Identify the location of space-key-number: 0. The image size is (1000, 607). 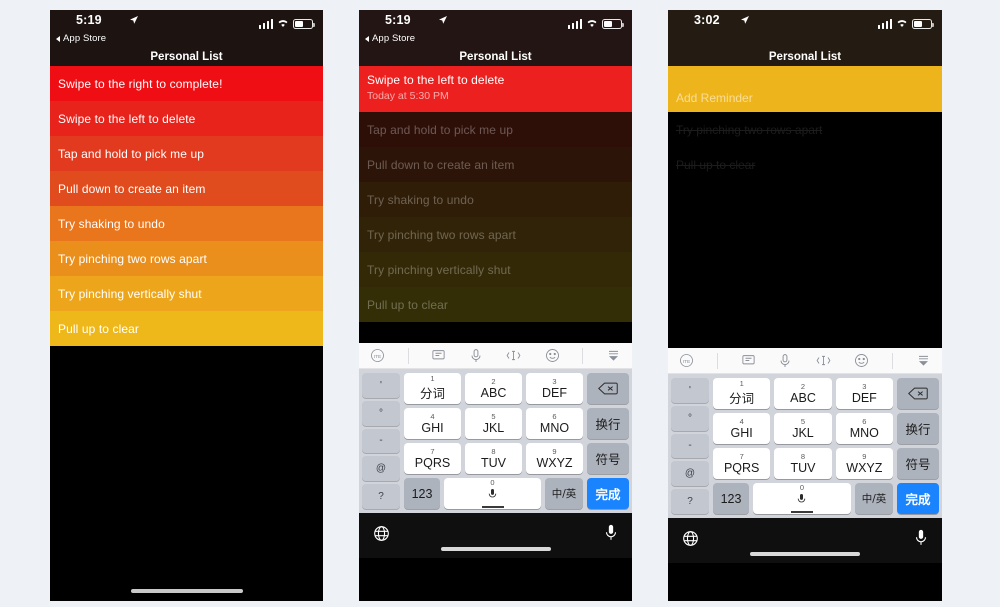
(492, 483).